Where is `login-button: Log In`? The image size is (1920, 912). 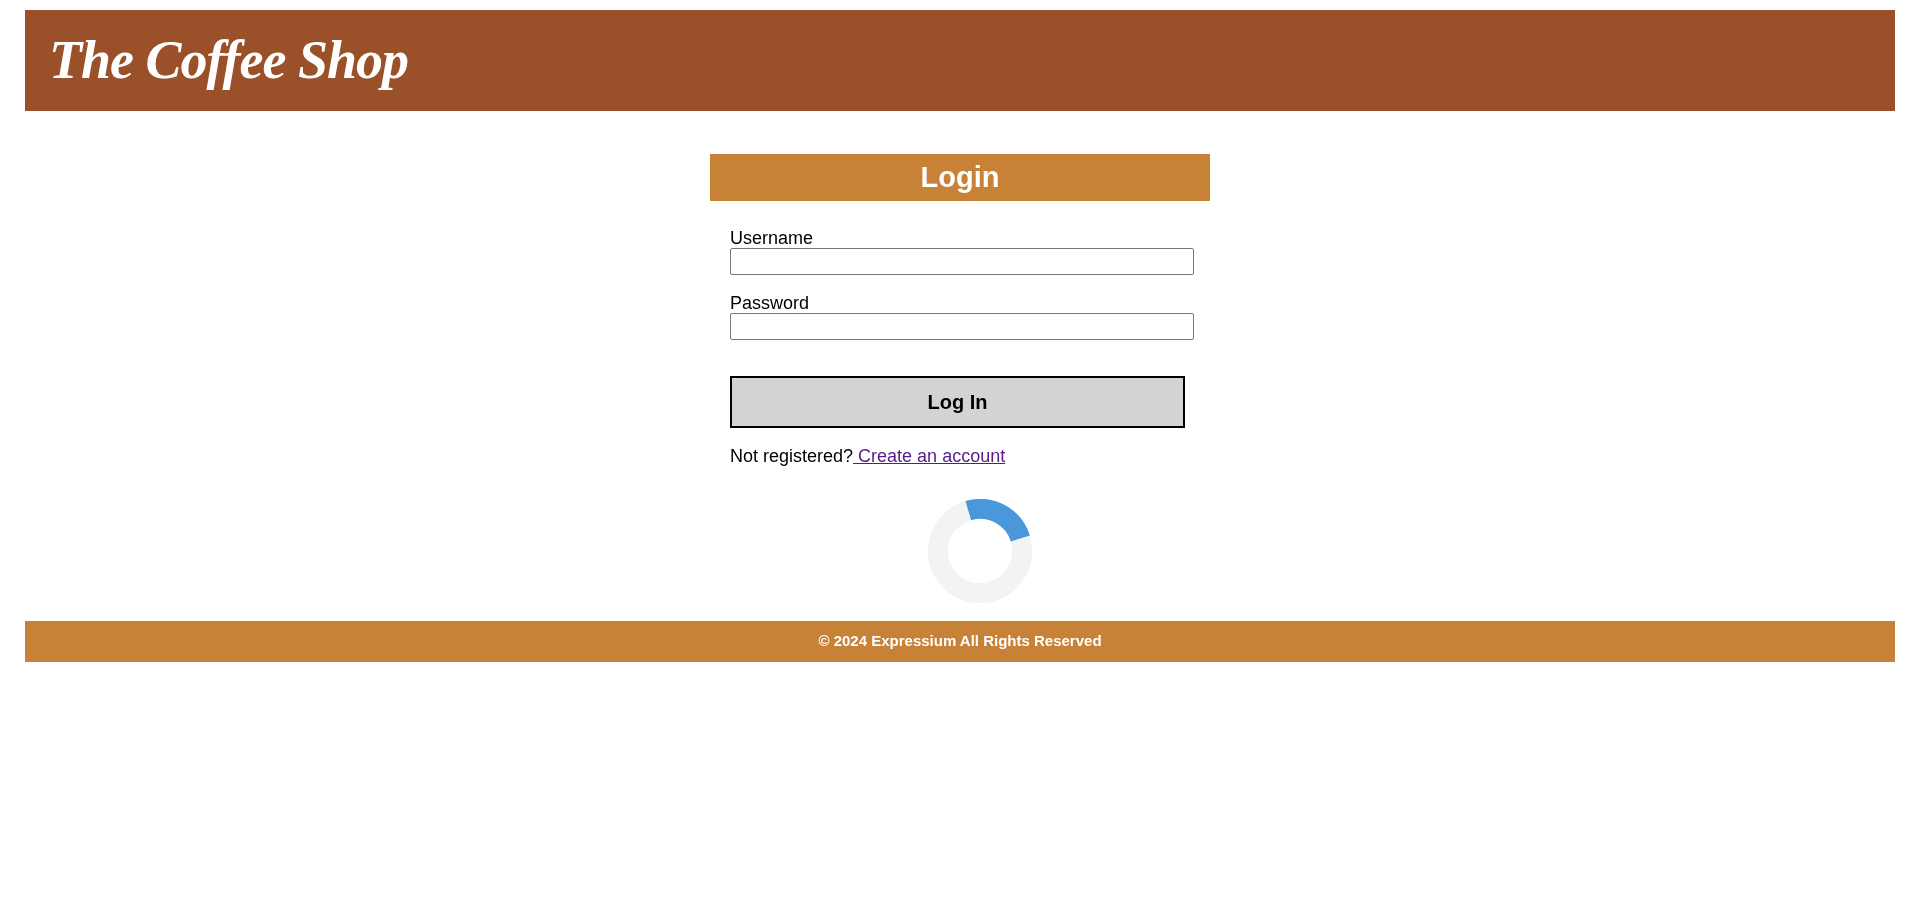
login-button: Log In is located at coordinates (957, 402).